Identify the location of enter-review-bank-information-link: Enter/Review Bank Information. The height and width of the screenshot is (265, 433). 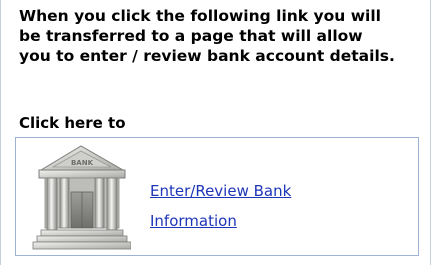
(260, 206).